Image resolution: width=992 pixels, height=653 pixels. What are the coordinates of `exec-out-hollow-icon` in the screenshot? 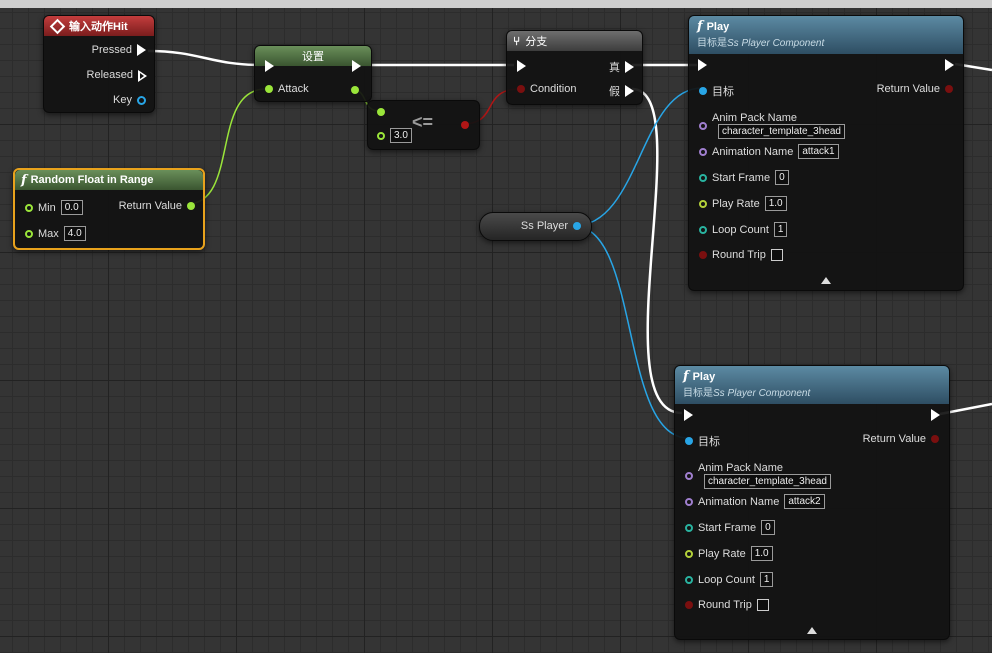 It's located at (142, 76).